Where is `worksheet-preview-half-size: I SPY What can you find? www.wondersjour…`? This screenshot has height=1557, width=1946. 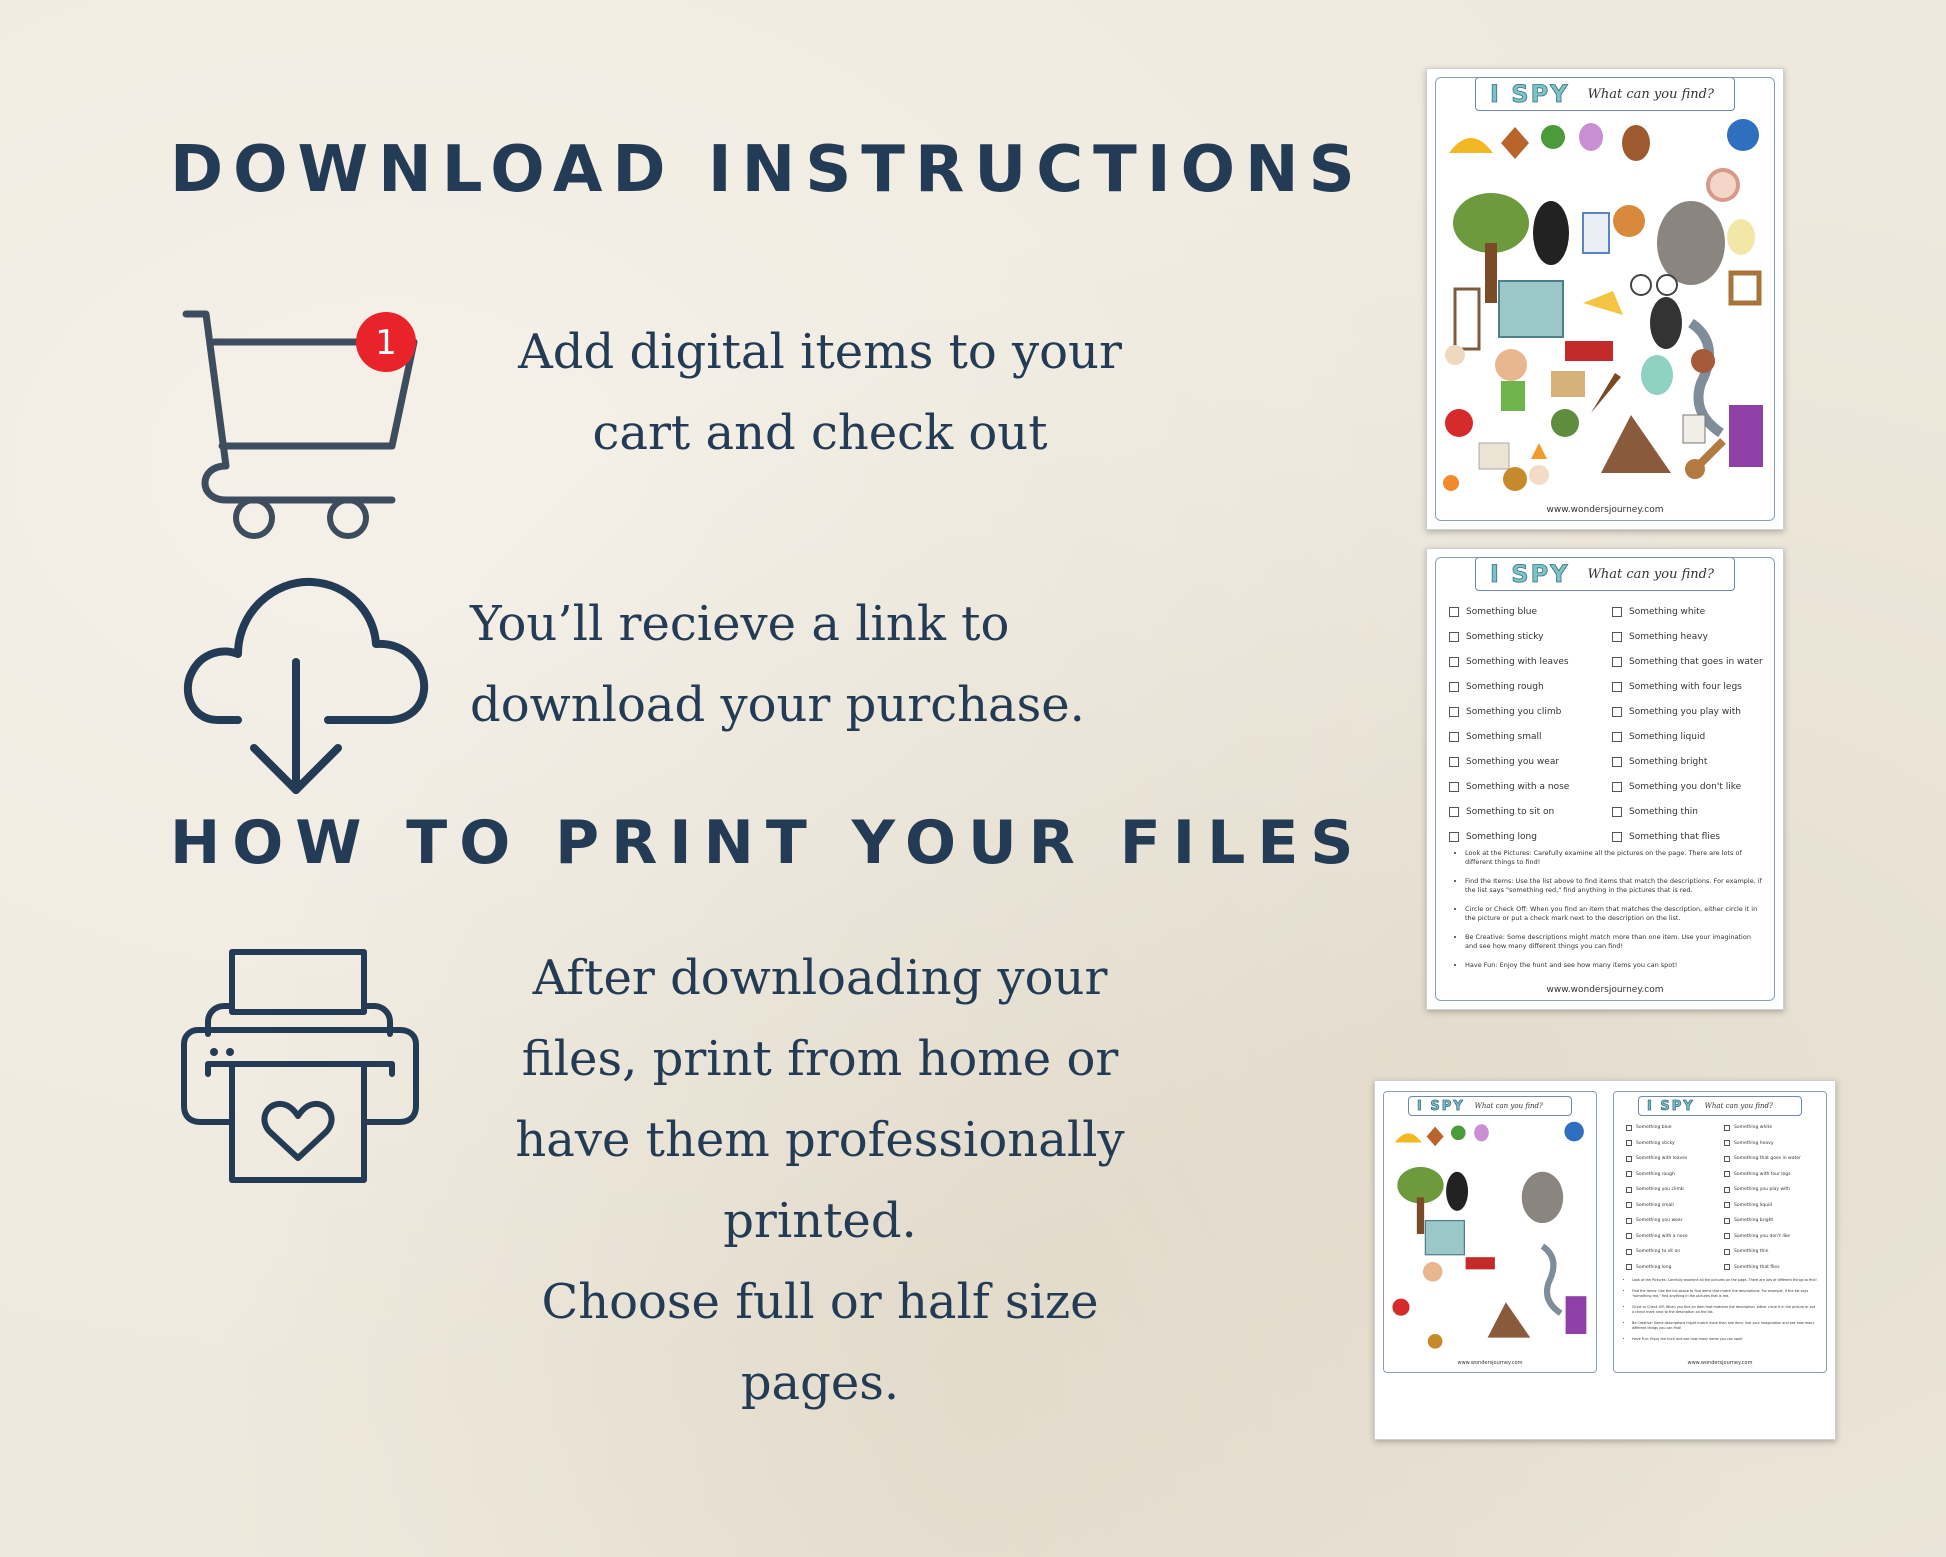 worksheet-preview-half-size: I SPY What can you find? www.wondersjour… is located at coordinates (1605, 1260).